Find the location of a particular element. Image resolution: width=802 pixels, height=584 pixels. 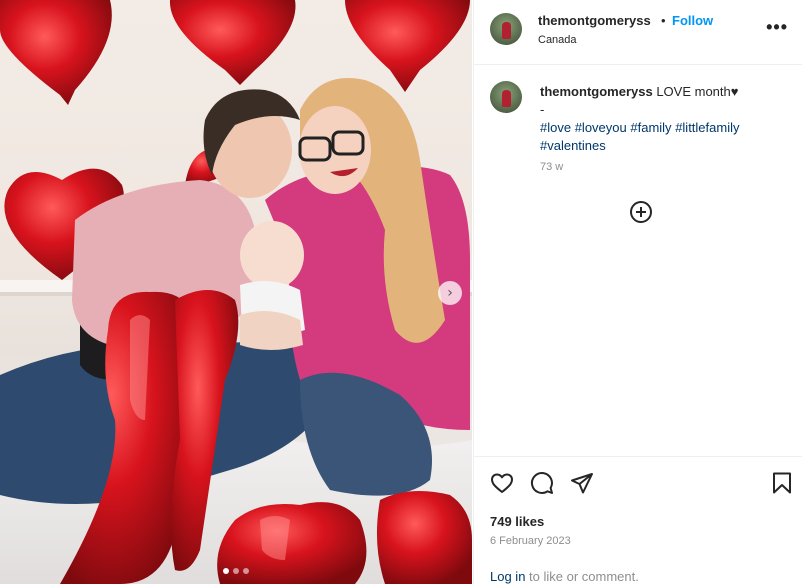

post-location: Canada is located at coordinates (557, 40).